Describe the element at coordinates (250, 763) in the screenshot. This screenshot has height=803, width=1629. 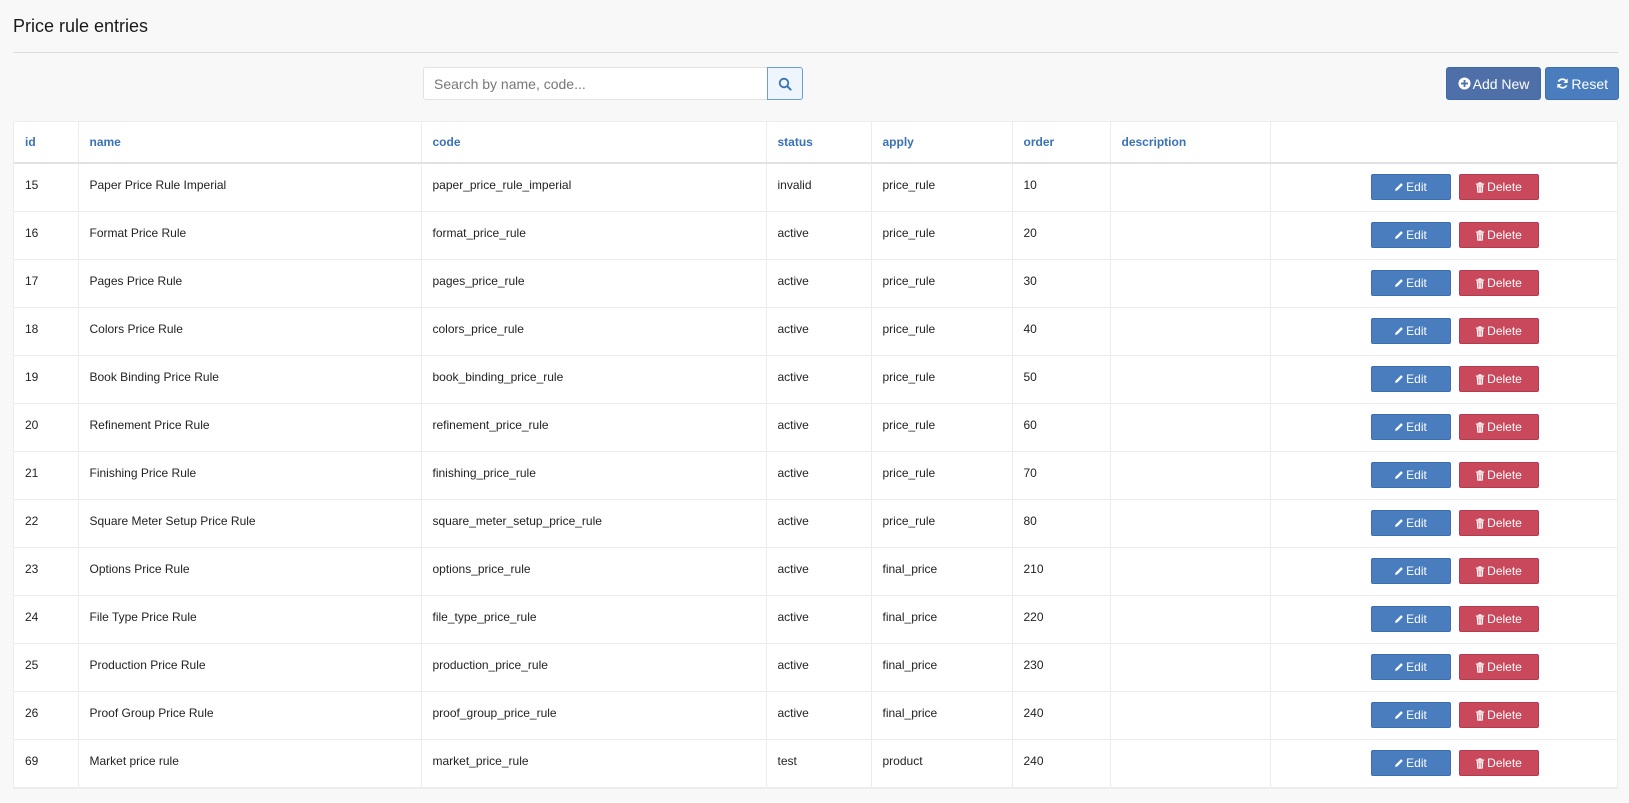
I see `cell-name: Market price rule` at that location.